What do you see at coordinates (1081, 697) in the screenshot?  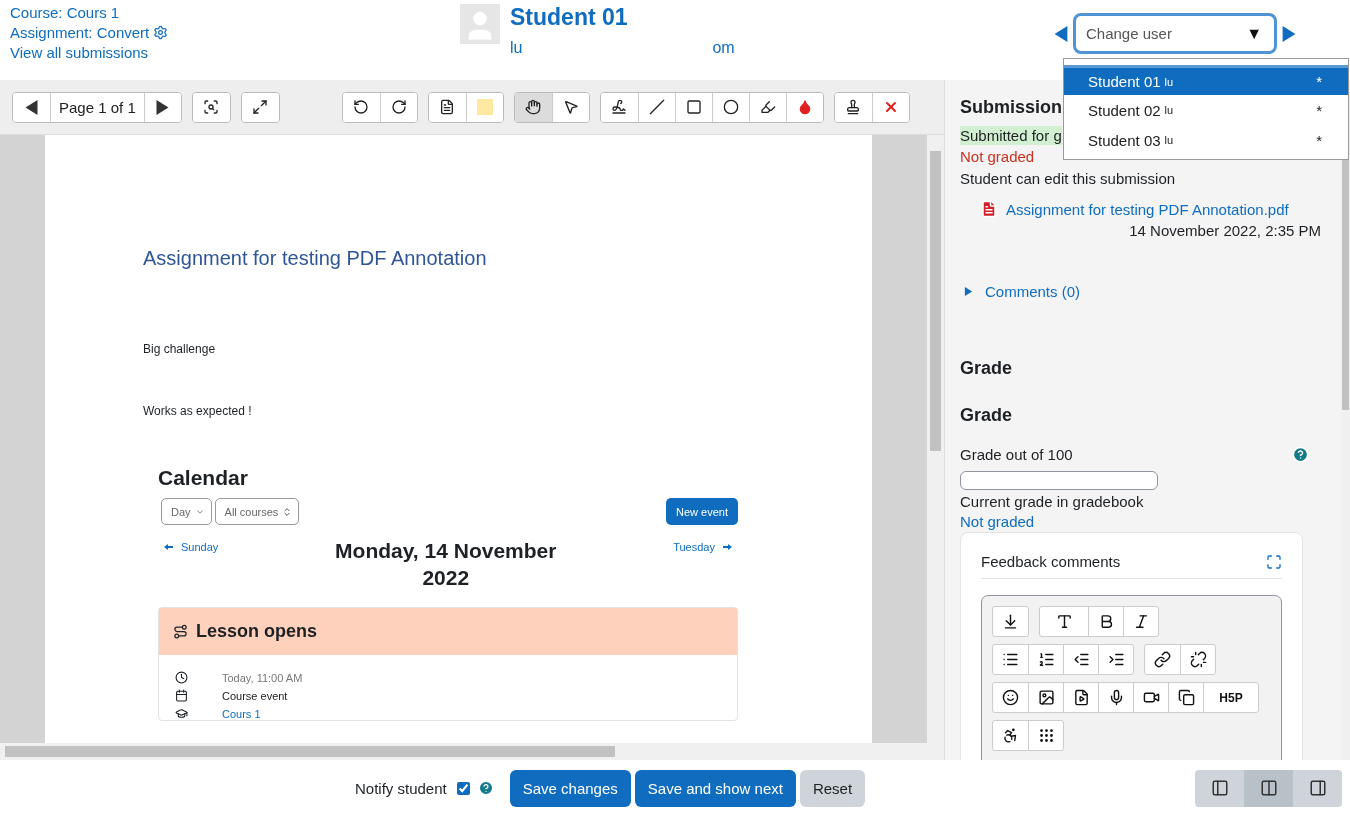 I see `media-file-icon` at bounding box center [1081, 697].